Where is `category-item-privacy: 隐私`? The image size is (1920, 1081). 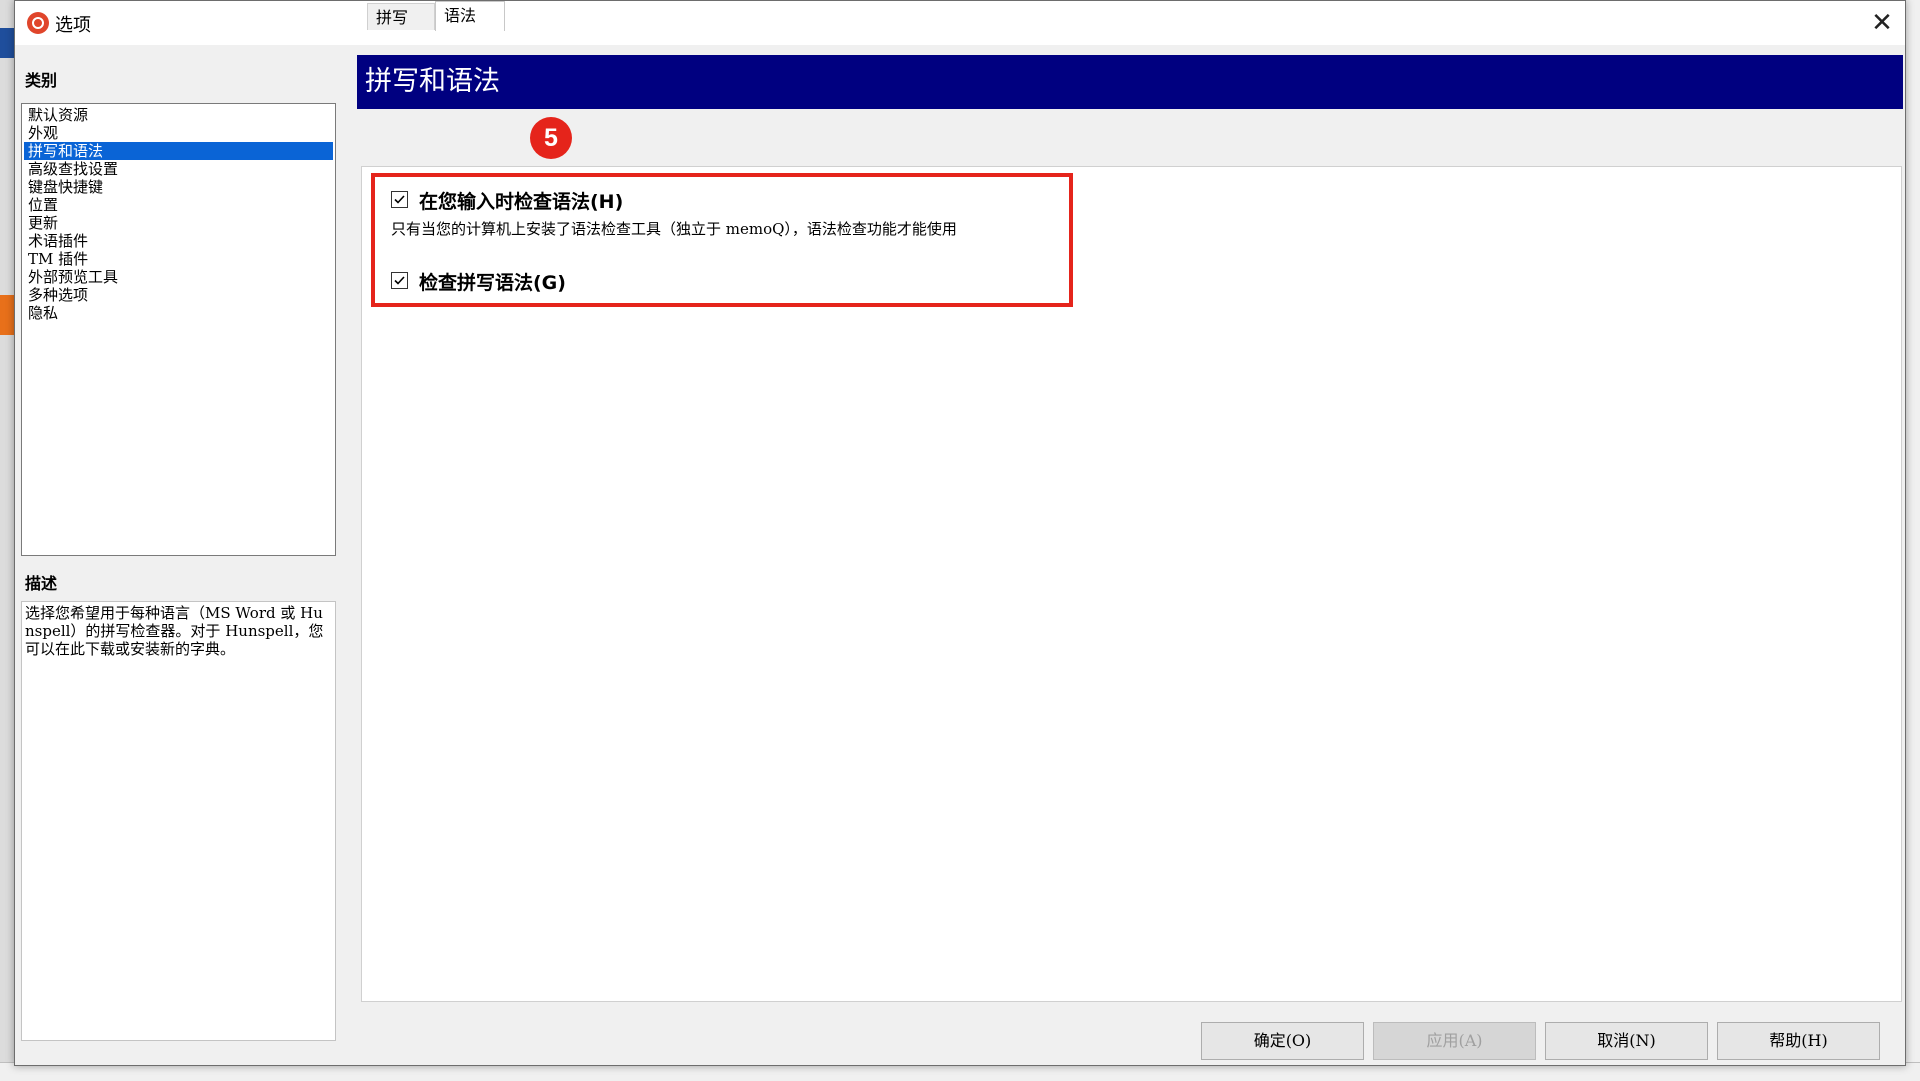 category-item-privacy: 隐私 is located at coordinates (178, 313).